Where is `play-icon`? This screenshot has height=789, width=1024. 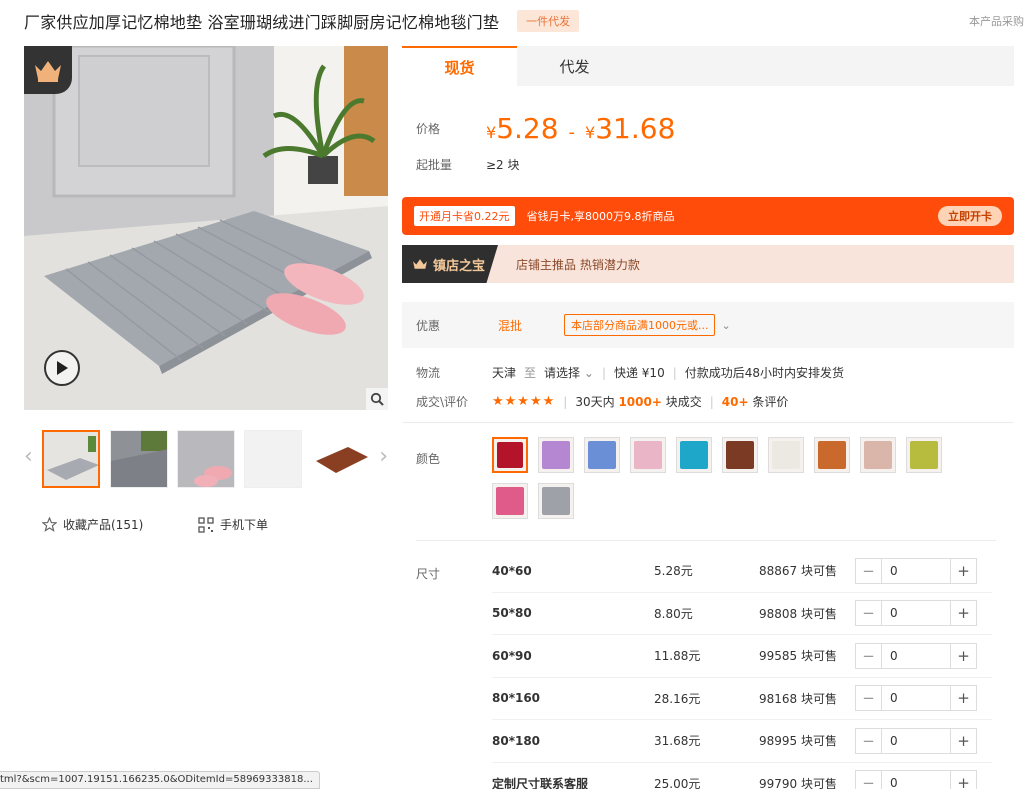
play-icon is located at coordinates (62, 368).